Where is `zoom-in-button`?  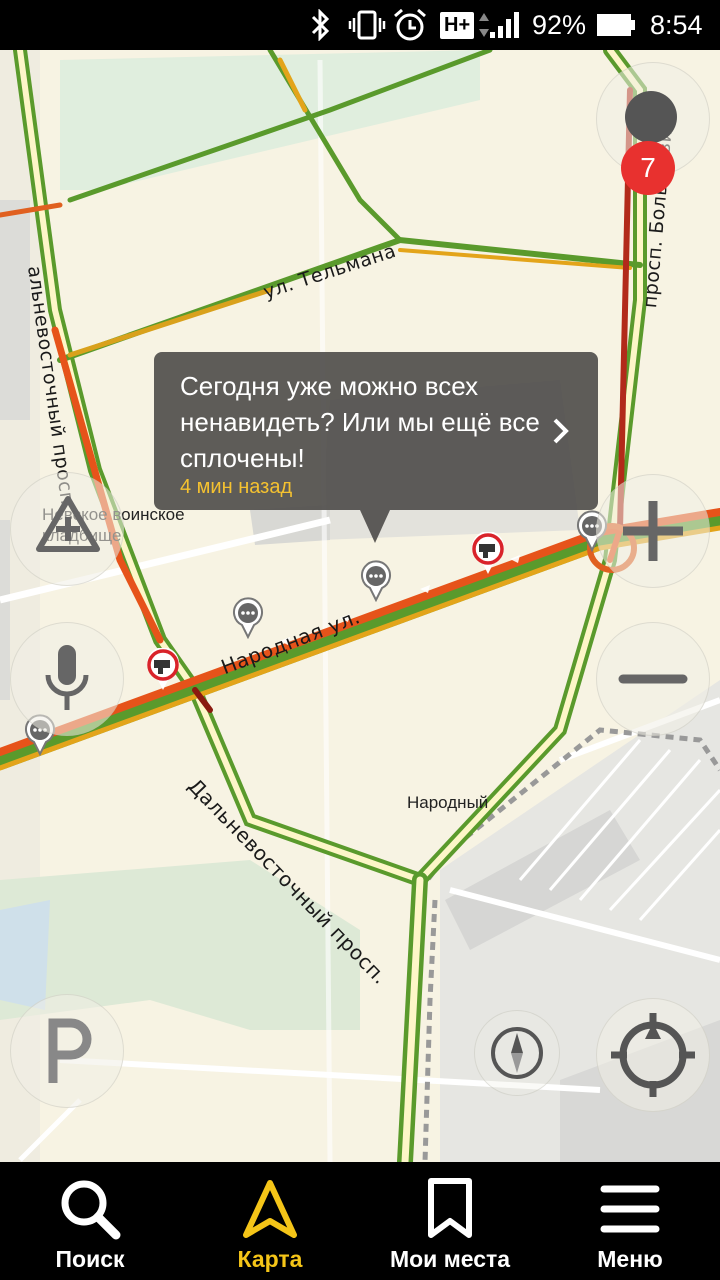 zoom-in-button is located at coordinates (653, 531).